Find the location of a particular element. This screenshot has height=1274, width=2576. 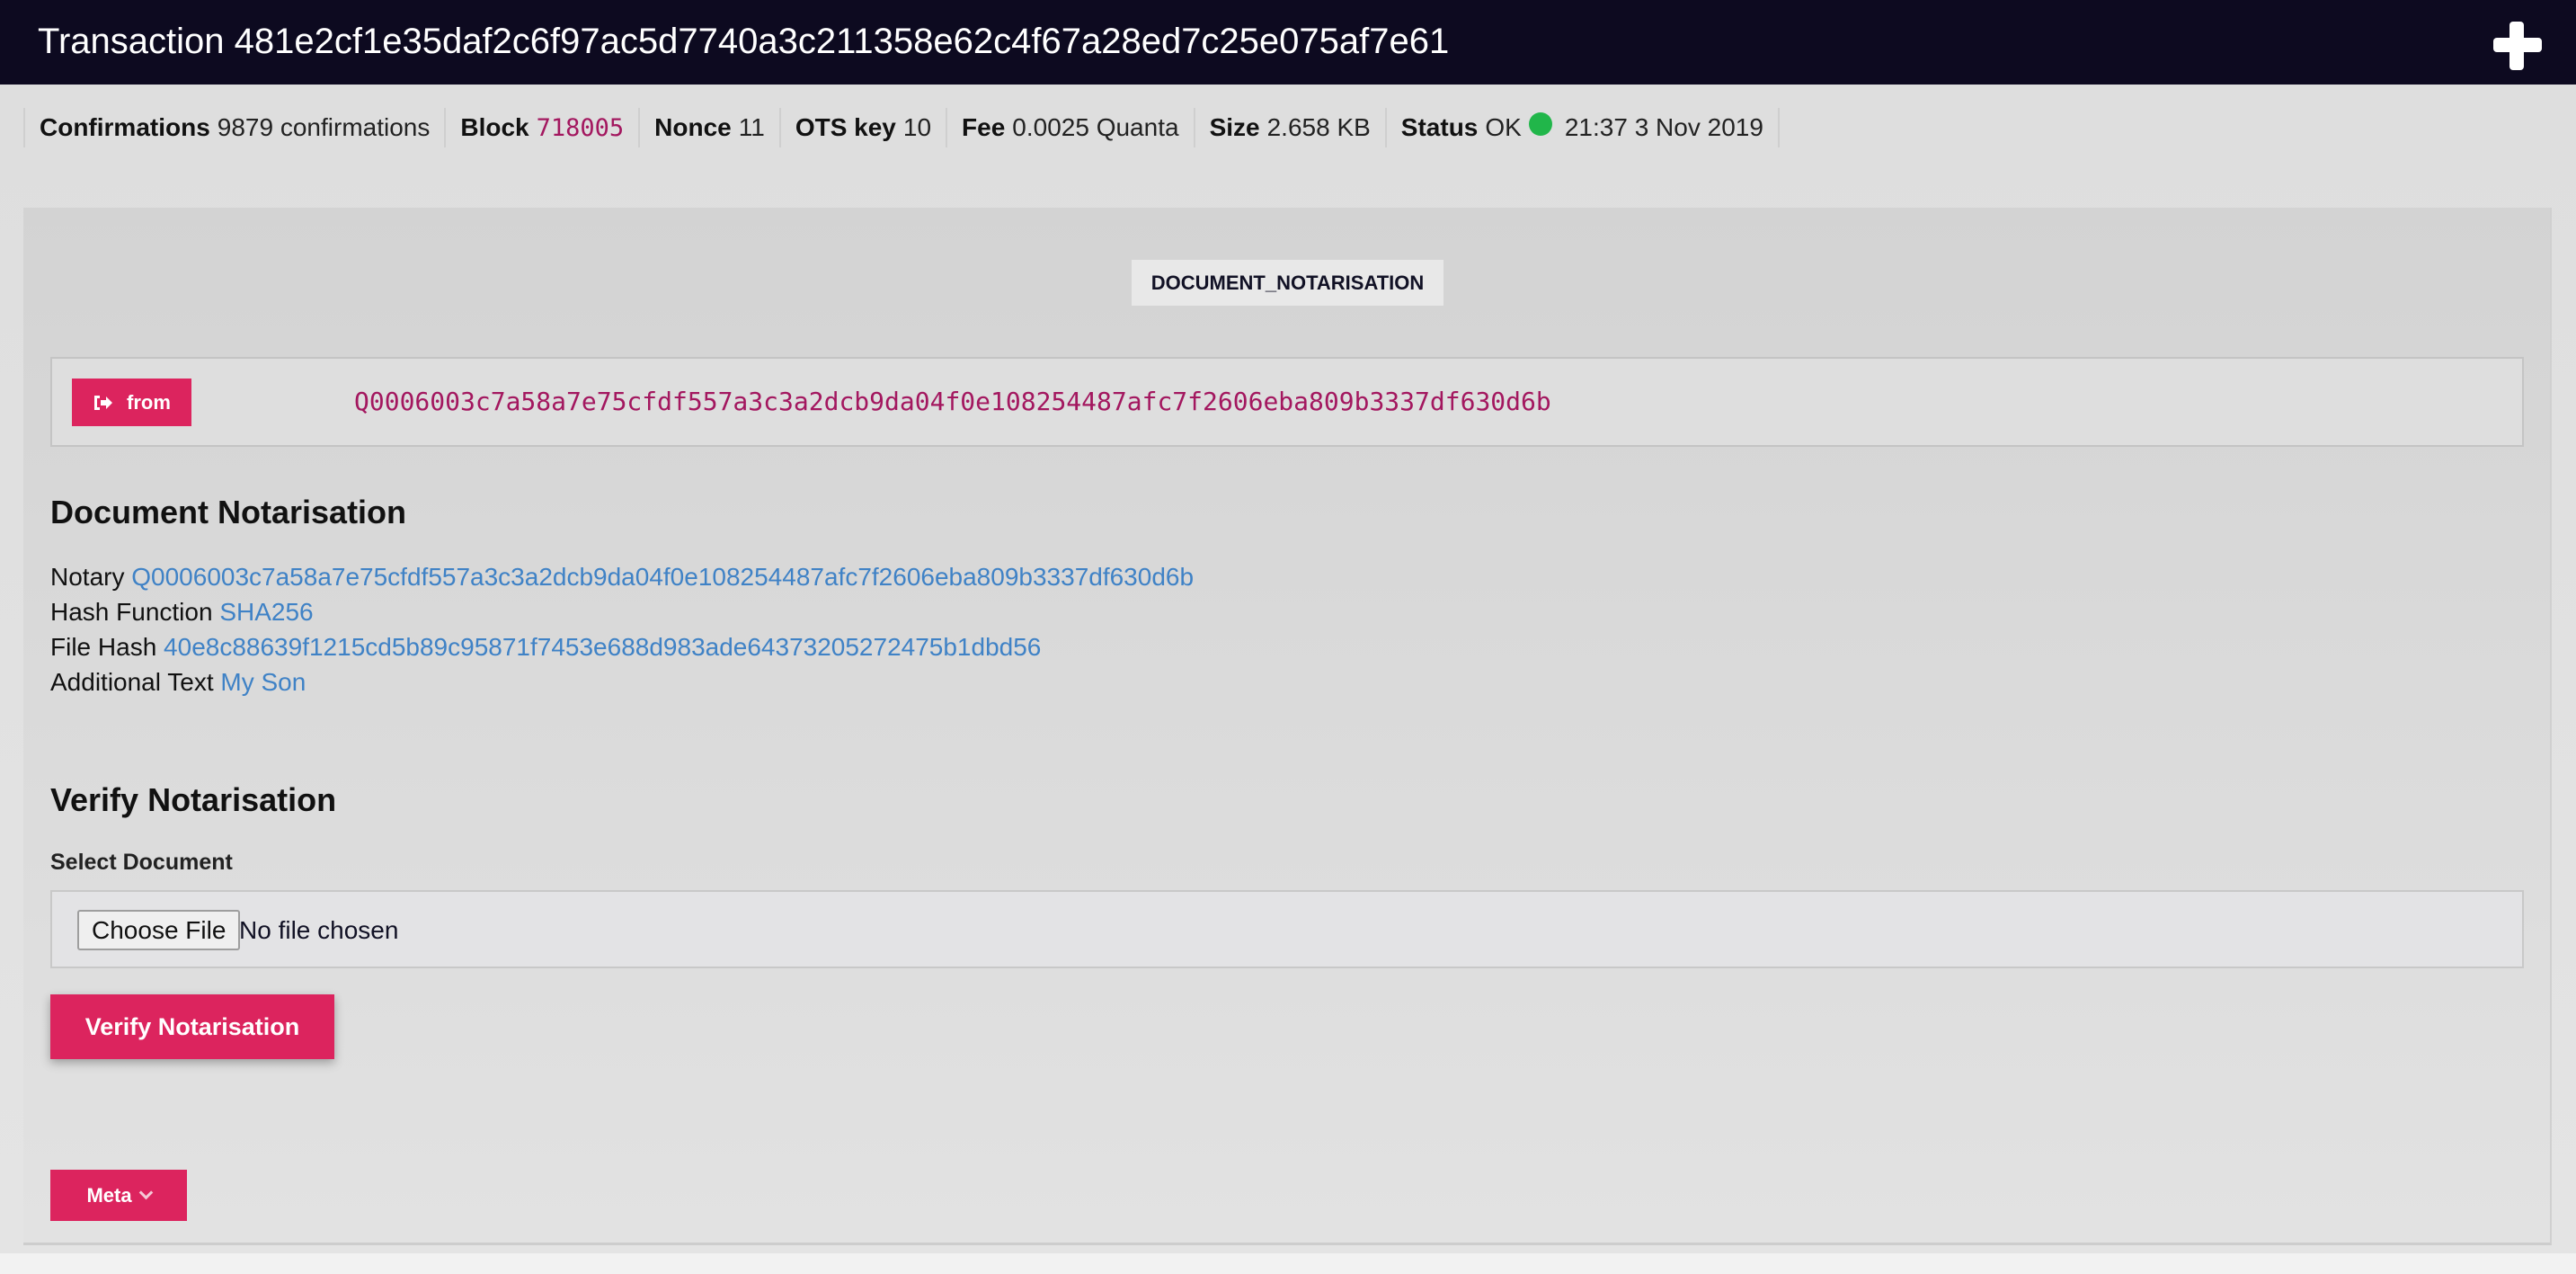

meta-value: 10 is located at coordinates (917, 127).